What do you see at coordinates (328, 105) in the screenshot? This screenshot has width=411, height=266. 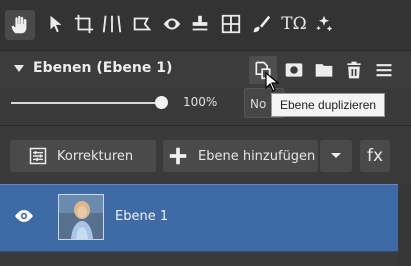 I see `tooltip: Ebene duplizieren` at bounding box center [328, 105].